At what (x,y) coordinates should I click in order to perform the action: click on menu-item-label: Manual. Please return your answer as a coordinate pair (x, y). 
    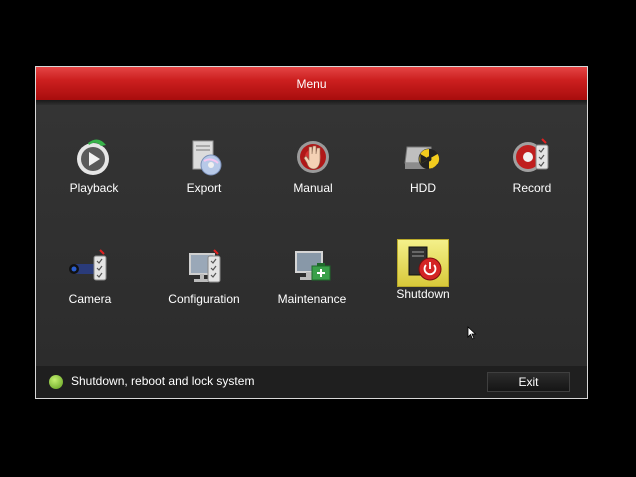
    Looking at the image, I should click on (313, 188).